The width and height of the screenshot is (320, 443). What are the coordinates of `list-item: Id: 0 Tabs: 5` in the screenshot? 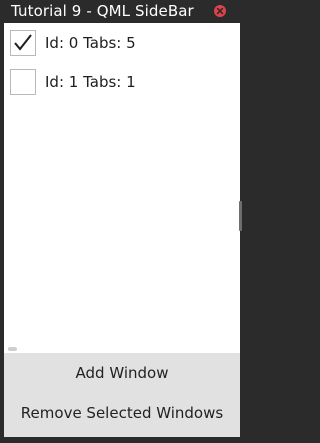 It's located at (110, 45).